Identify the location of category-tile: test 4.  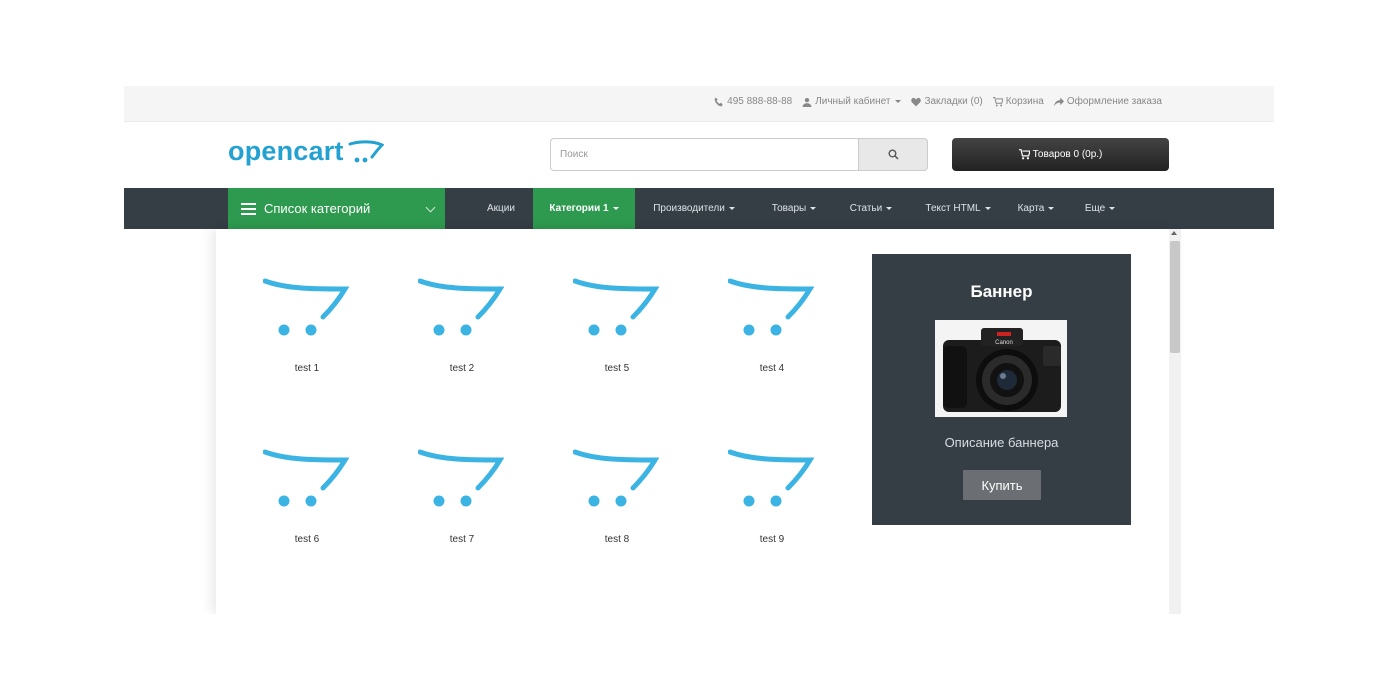
(772, 332).